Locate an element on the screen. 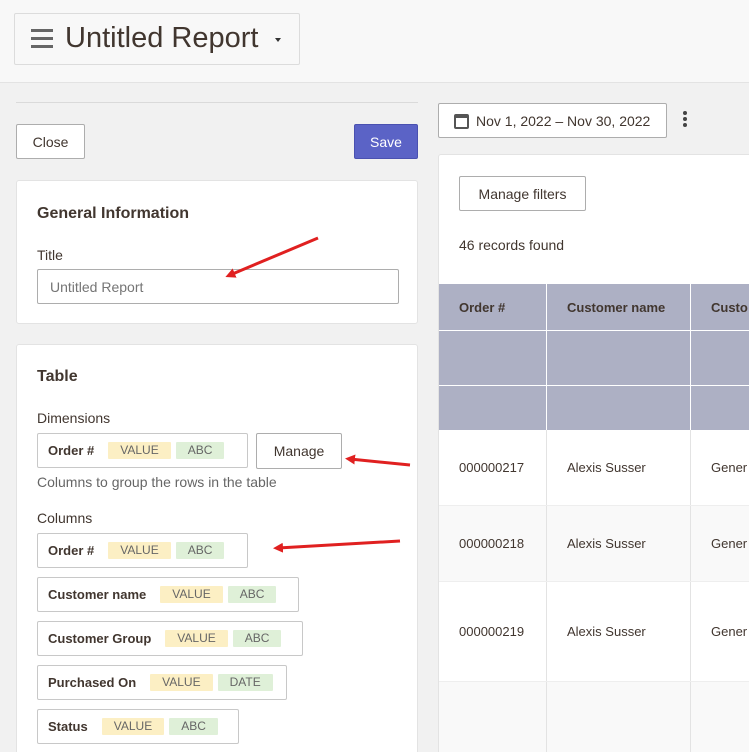  table-row is located at coordinates (594, 717).